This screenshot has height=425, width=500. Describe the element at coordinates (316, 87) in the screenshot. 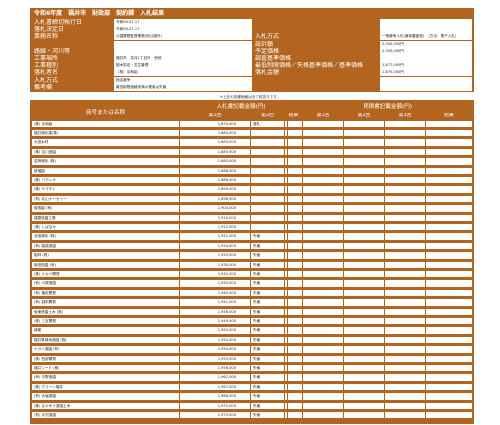

I see `info-label-right` at that location.